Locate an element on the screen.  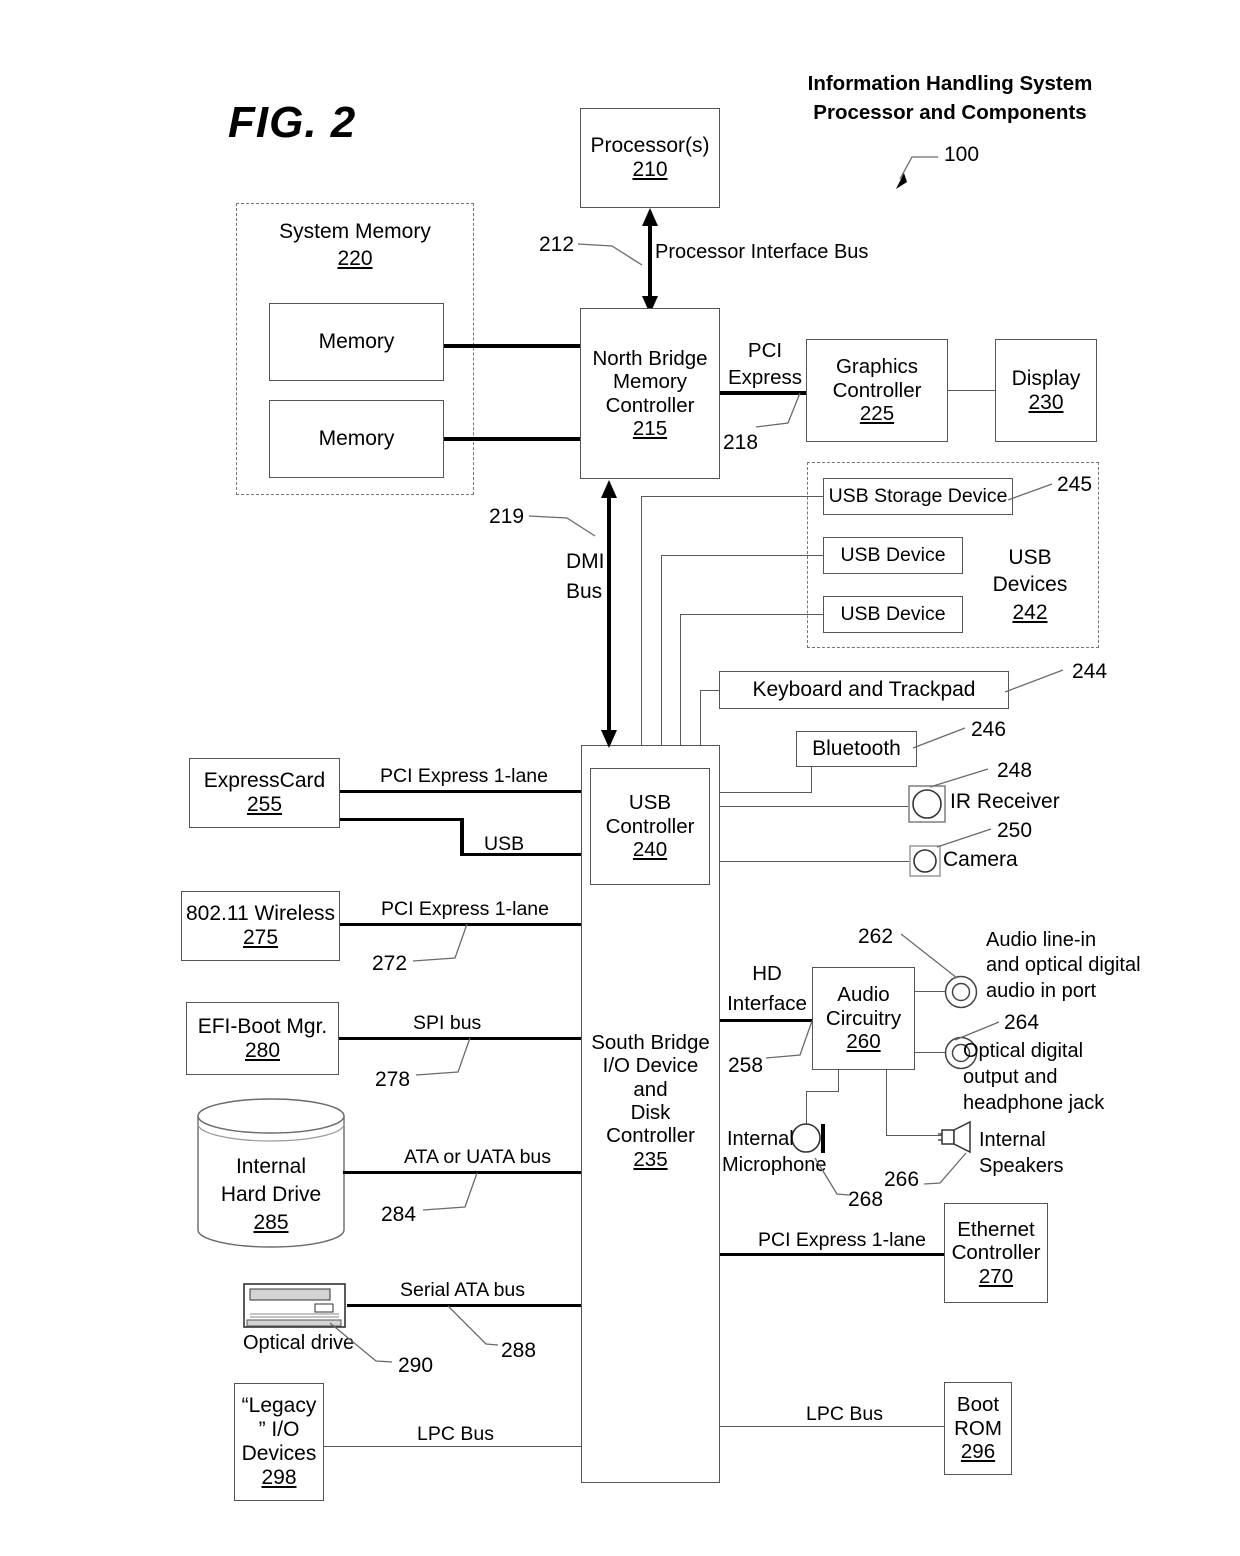
ref-244-leader is located at coordinates (1034, 681).